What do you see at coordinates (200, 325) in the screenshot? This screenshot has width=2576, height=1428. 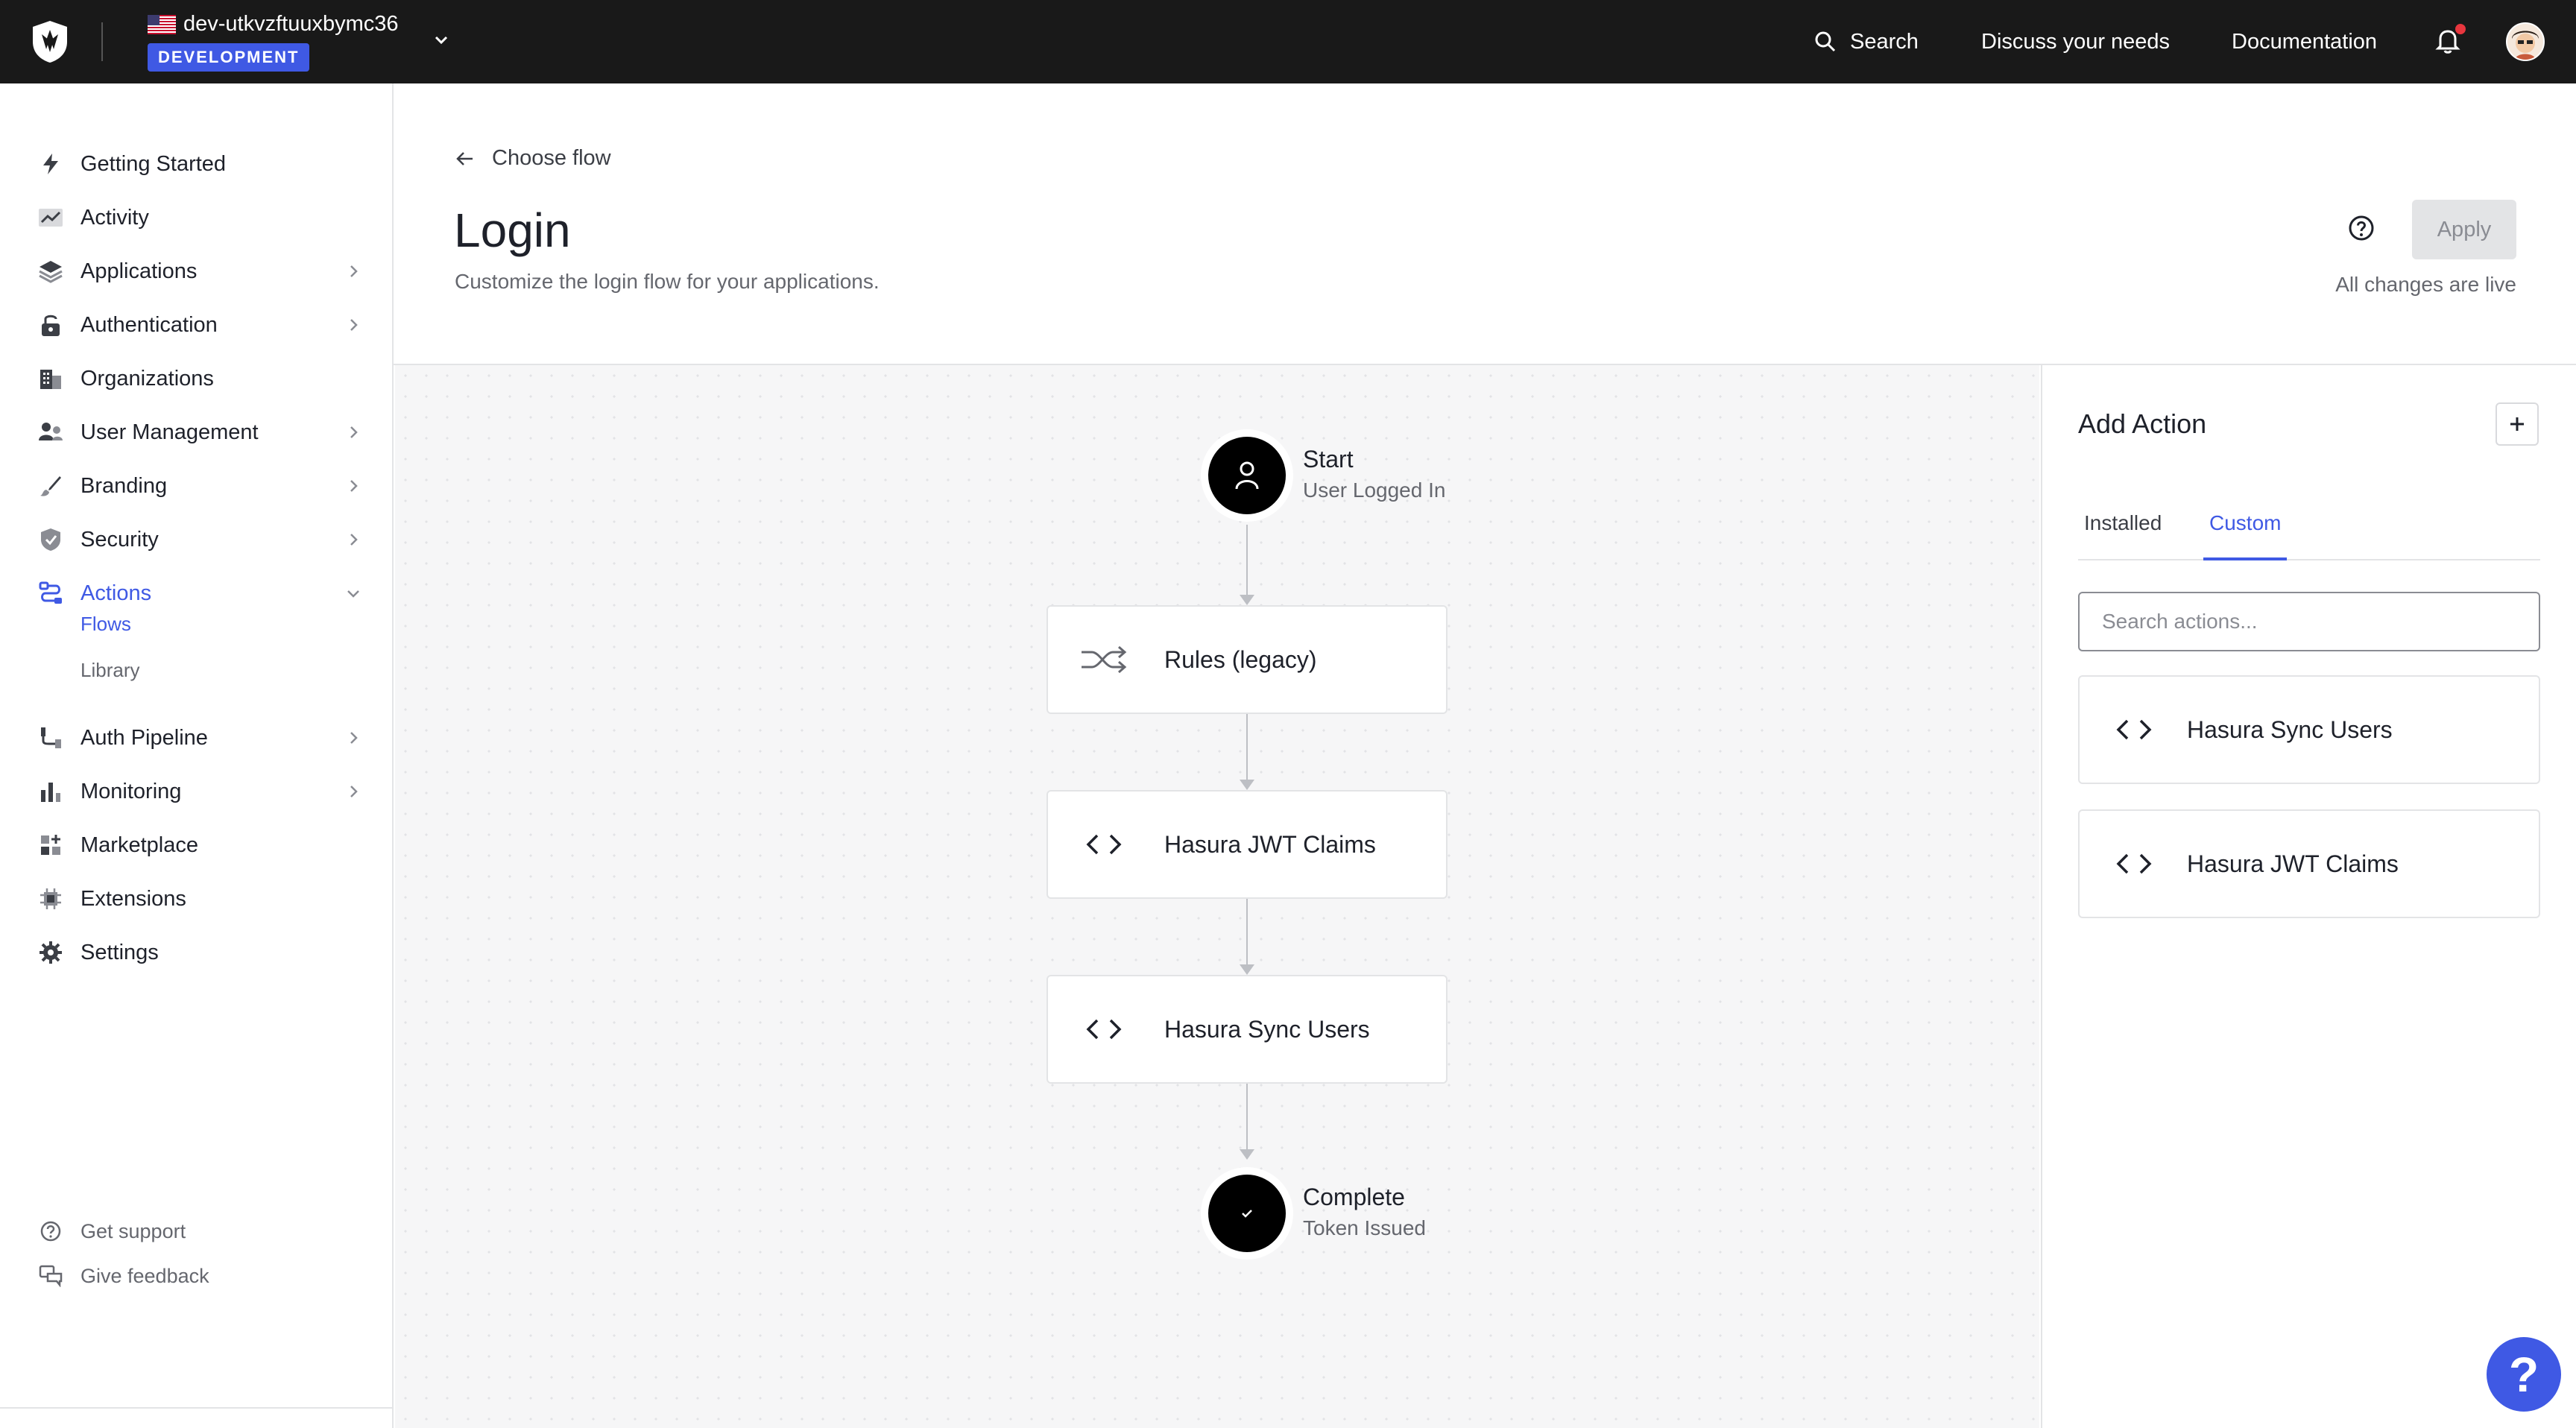 I see `sidebar-item-authentication: Authentication` at bounding box center [200, 325].